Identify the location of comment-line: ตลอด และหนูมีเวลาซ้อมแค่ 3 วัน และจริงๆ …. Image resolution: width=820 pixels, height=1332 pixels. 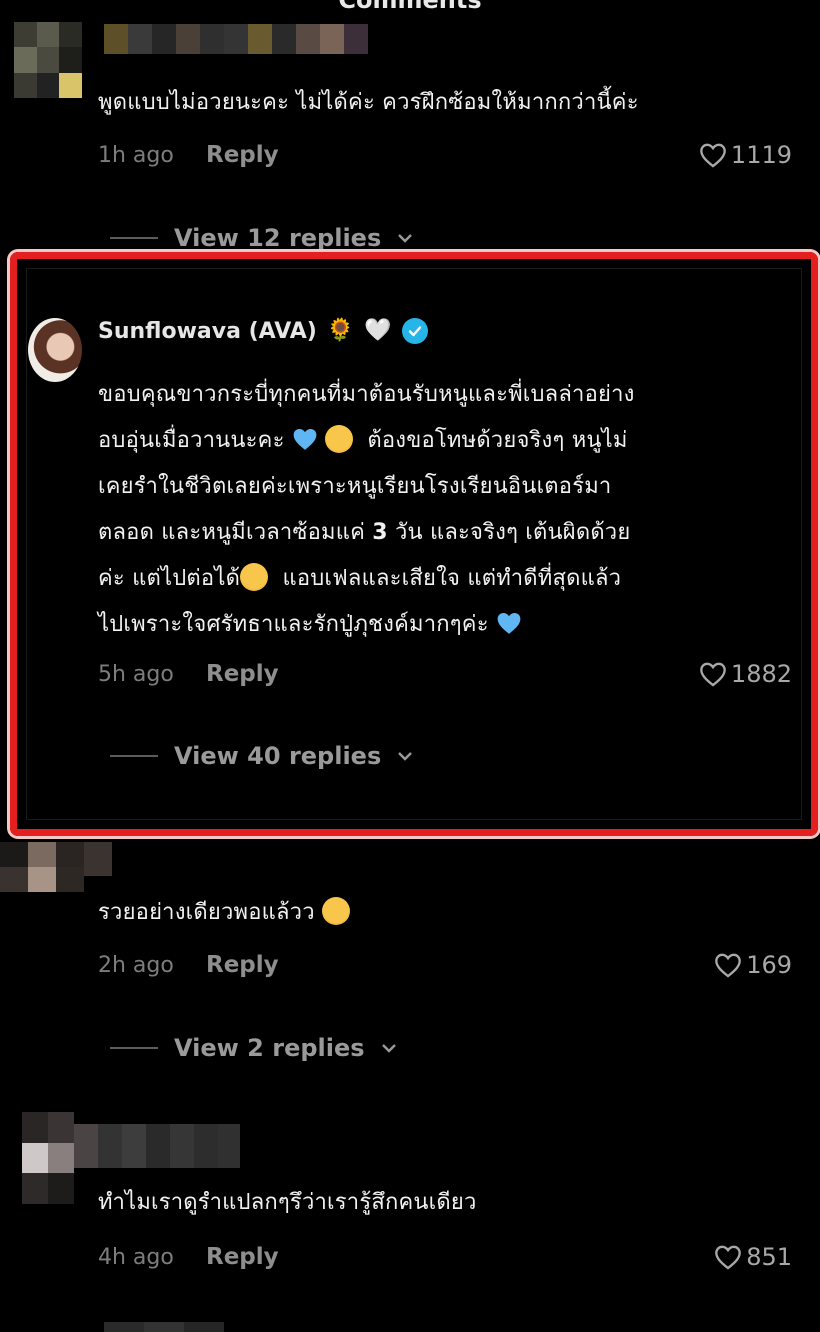
(364, 532).